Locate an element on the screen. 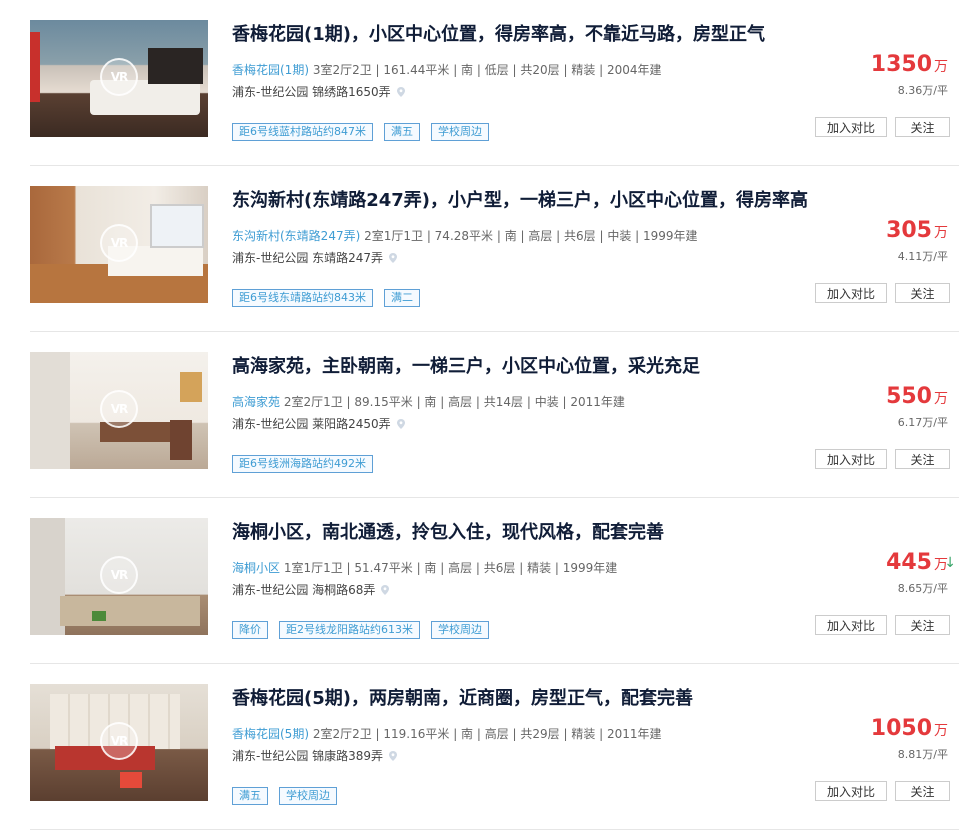 The width and height of the screenshot is (974, 830). tag: 距2号线龙阳路站约613米 is located at coordinates (349, 630).